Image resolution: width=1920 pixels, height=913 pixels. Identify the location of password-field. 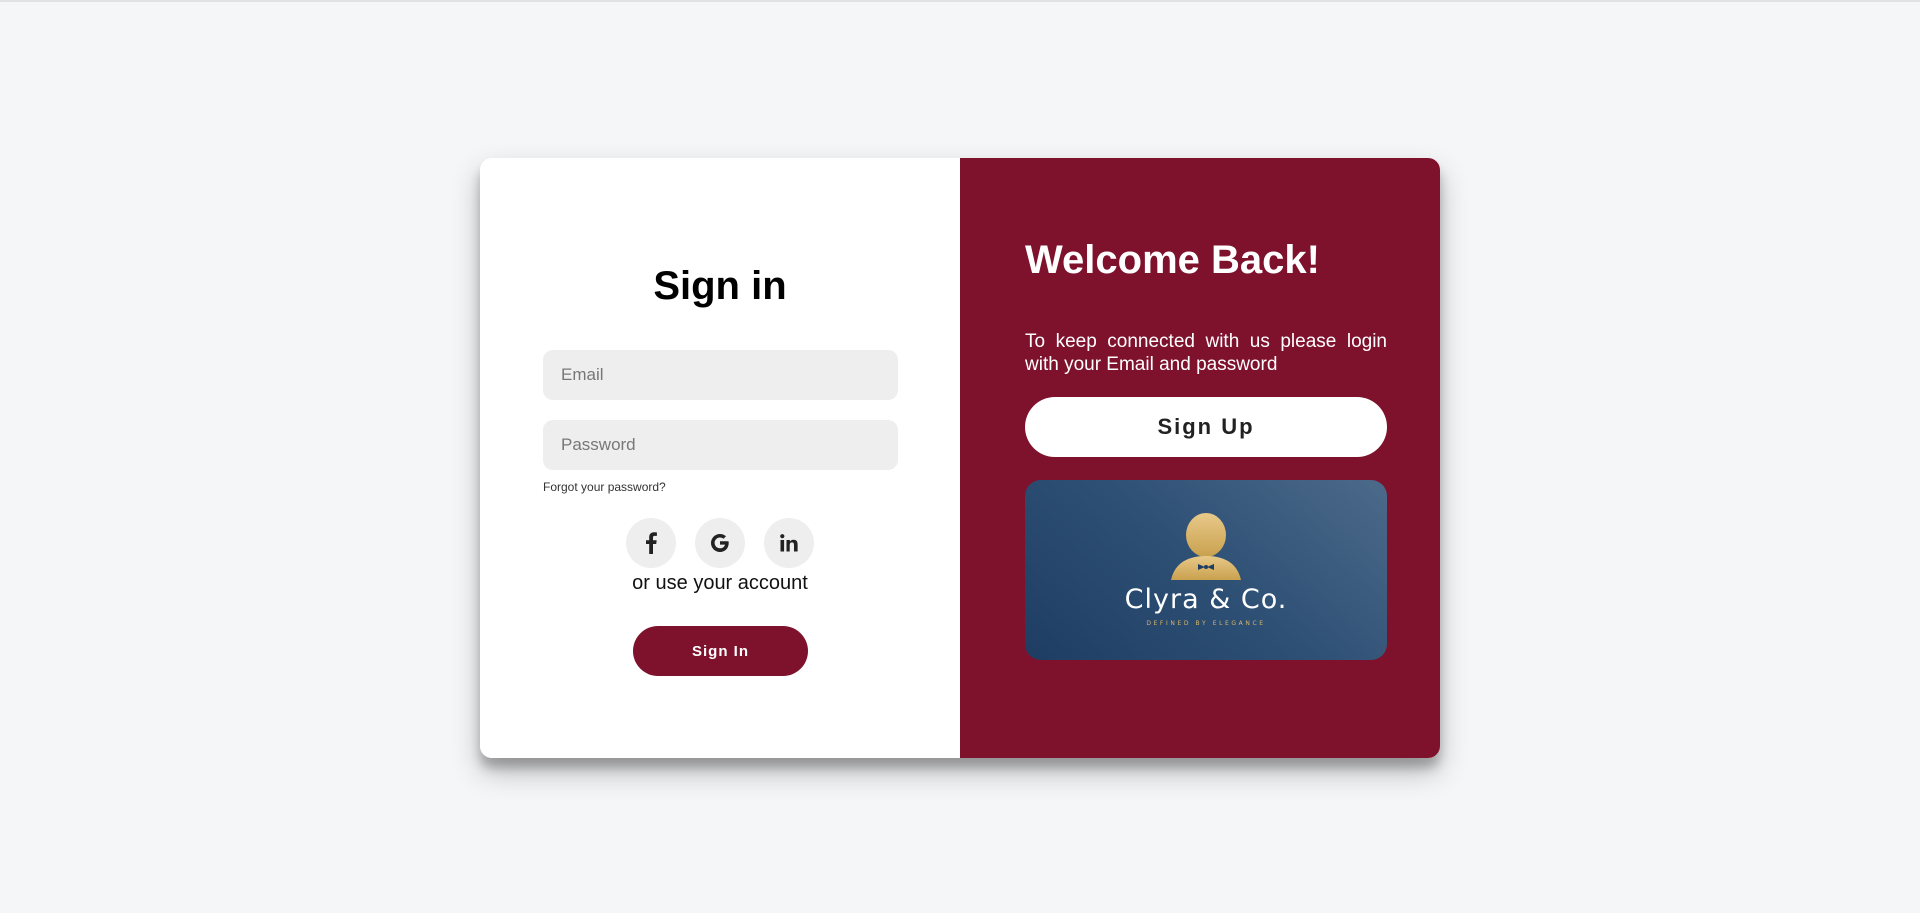
(720, 445).